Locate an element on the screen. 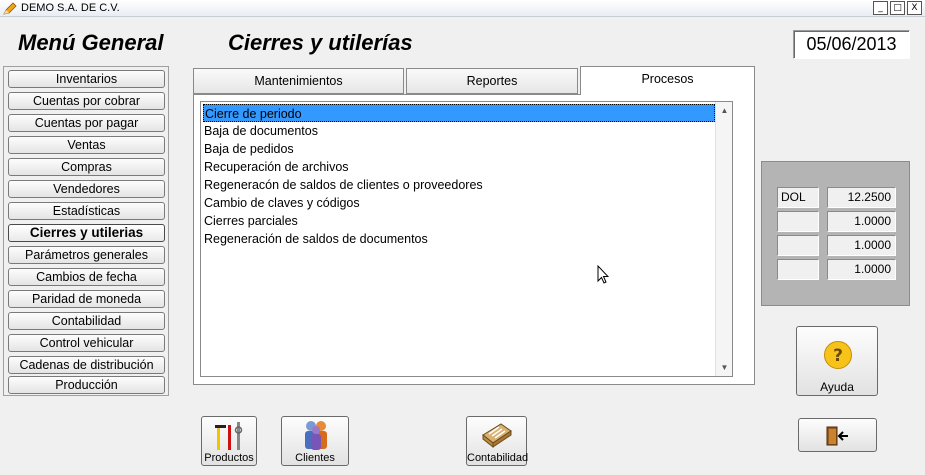 The height and width of the screenshot is (475, 925). sidebar-item-compras: Compras is located at coordinates (86, 167).